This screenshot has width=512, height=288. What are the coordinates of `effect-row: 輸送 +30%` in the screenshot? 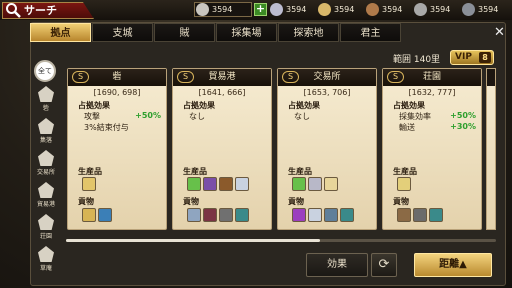 It's located at (439, 127).